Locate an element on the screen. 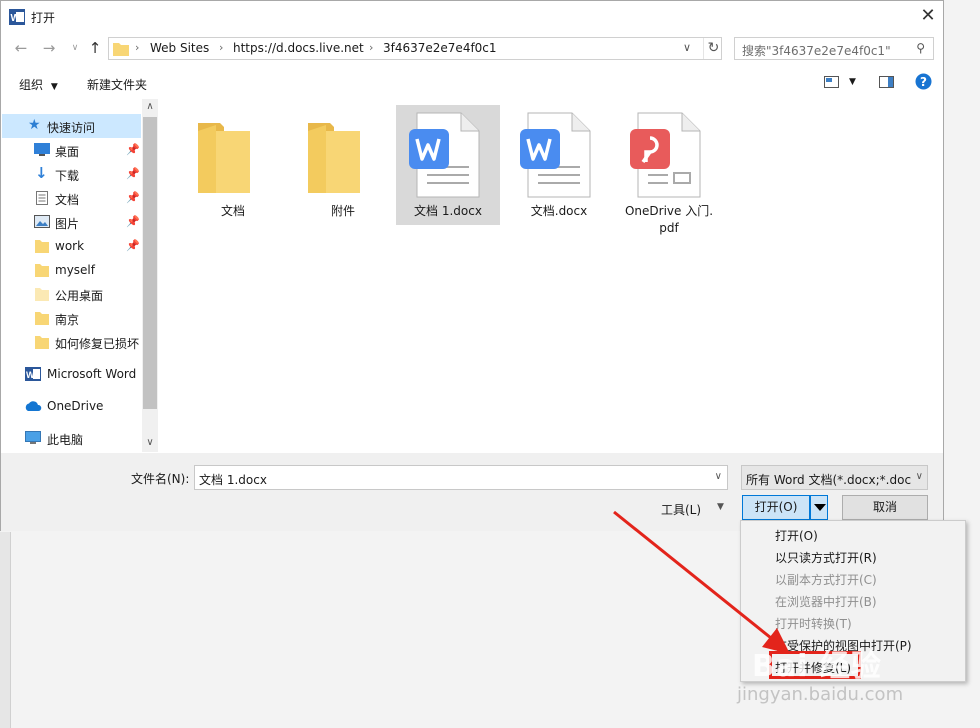  baidu-watermark: Bai 经验 is located at coordinates (817, 666).